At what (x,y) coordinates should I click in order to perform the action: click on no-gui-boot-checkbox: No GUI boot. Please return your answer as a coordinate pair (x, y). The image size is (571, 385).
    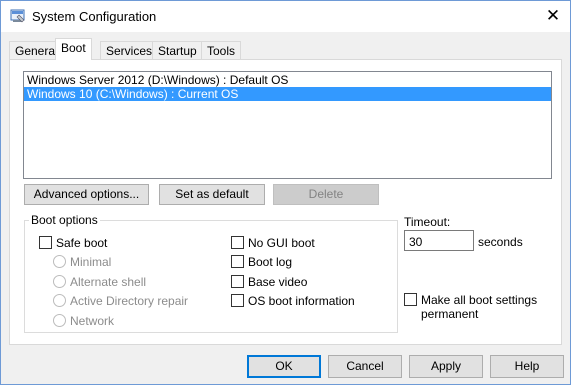
    Looking at the image, I should click on (273, 243).